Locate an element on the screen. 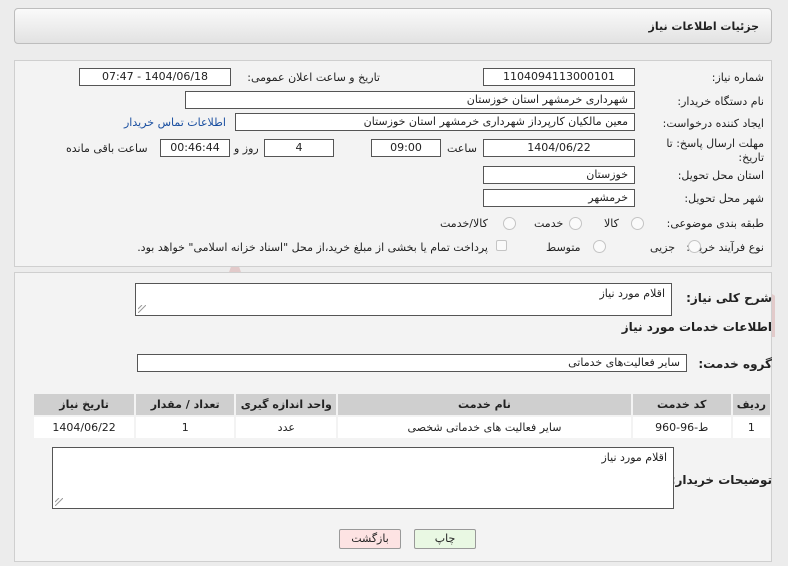 Image resolution: width=788 pixels, height=566 pixels. summary-textarea: اقلام مورد نیاز is located at coordinates (403, 299).